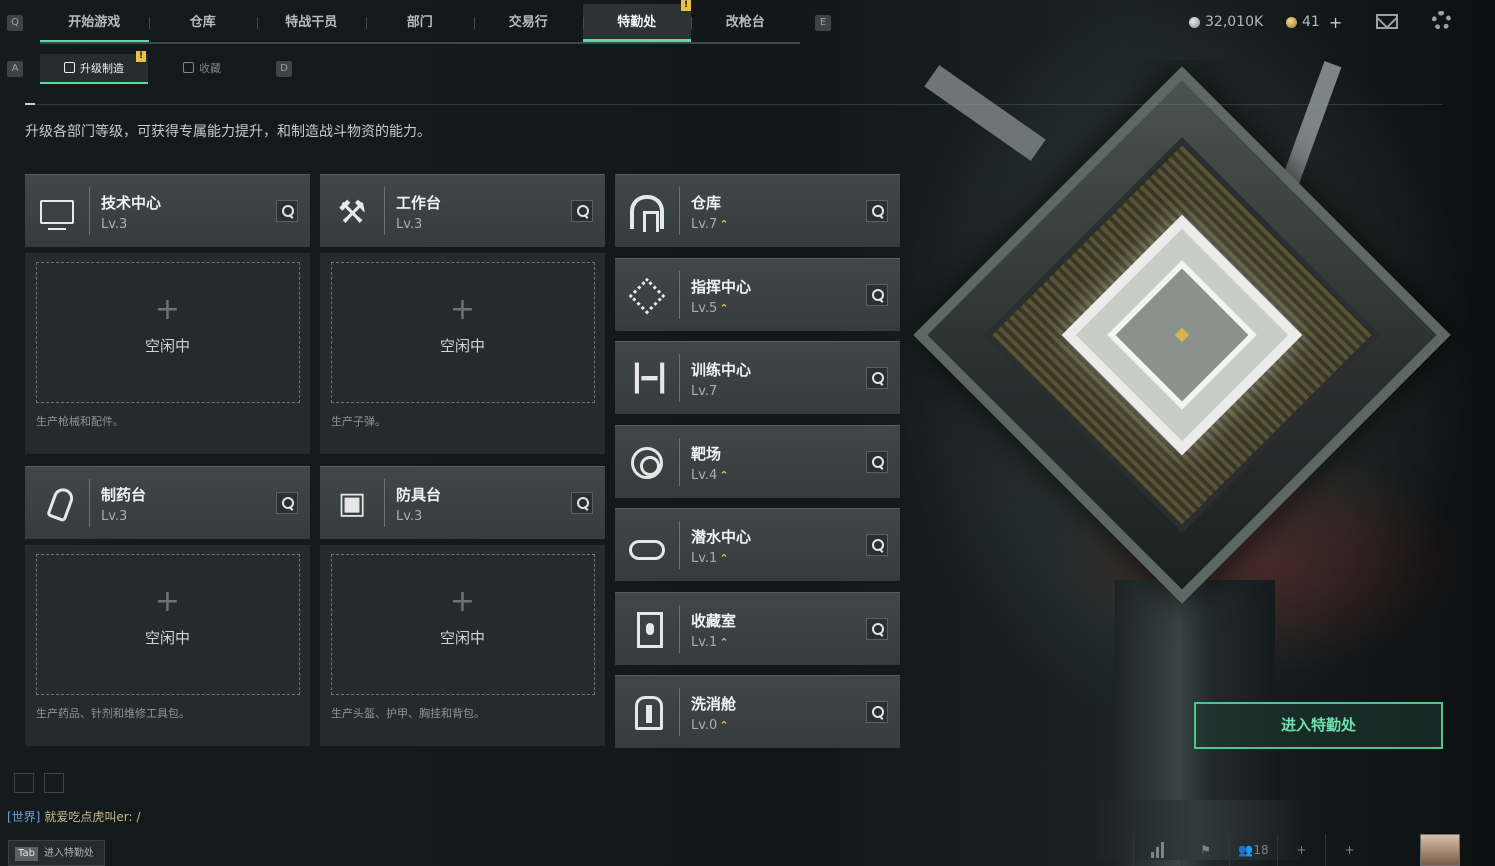  Describe the element at coordinates (985, 113) in the screenshot. I see `scene-rail` at that location.